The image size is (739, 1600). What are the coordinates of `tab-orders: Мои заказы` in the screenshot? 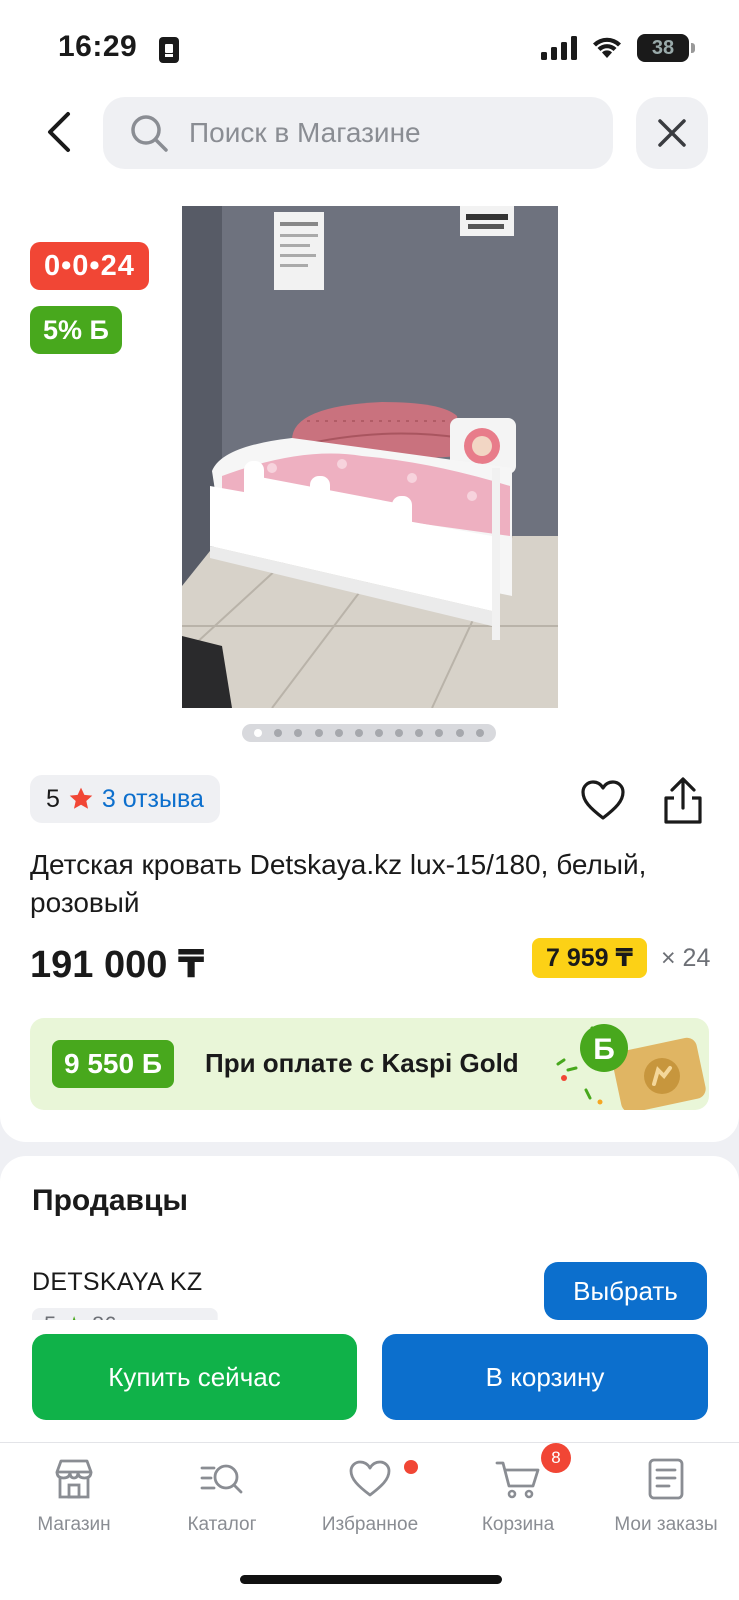 It's located at (666, 1496).